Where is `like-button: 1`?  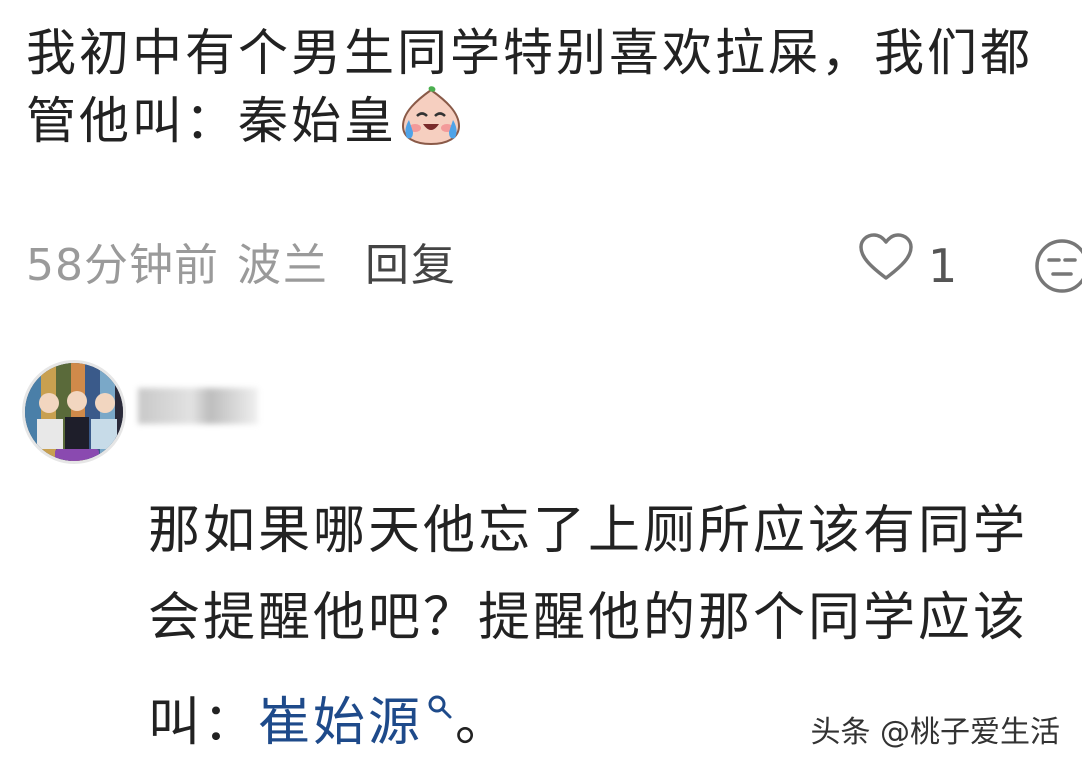 like-button: 1 is located at coordinates (908, 266).